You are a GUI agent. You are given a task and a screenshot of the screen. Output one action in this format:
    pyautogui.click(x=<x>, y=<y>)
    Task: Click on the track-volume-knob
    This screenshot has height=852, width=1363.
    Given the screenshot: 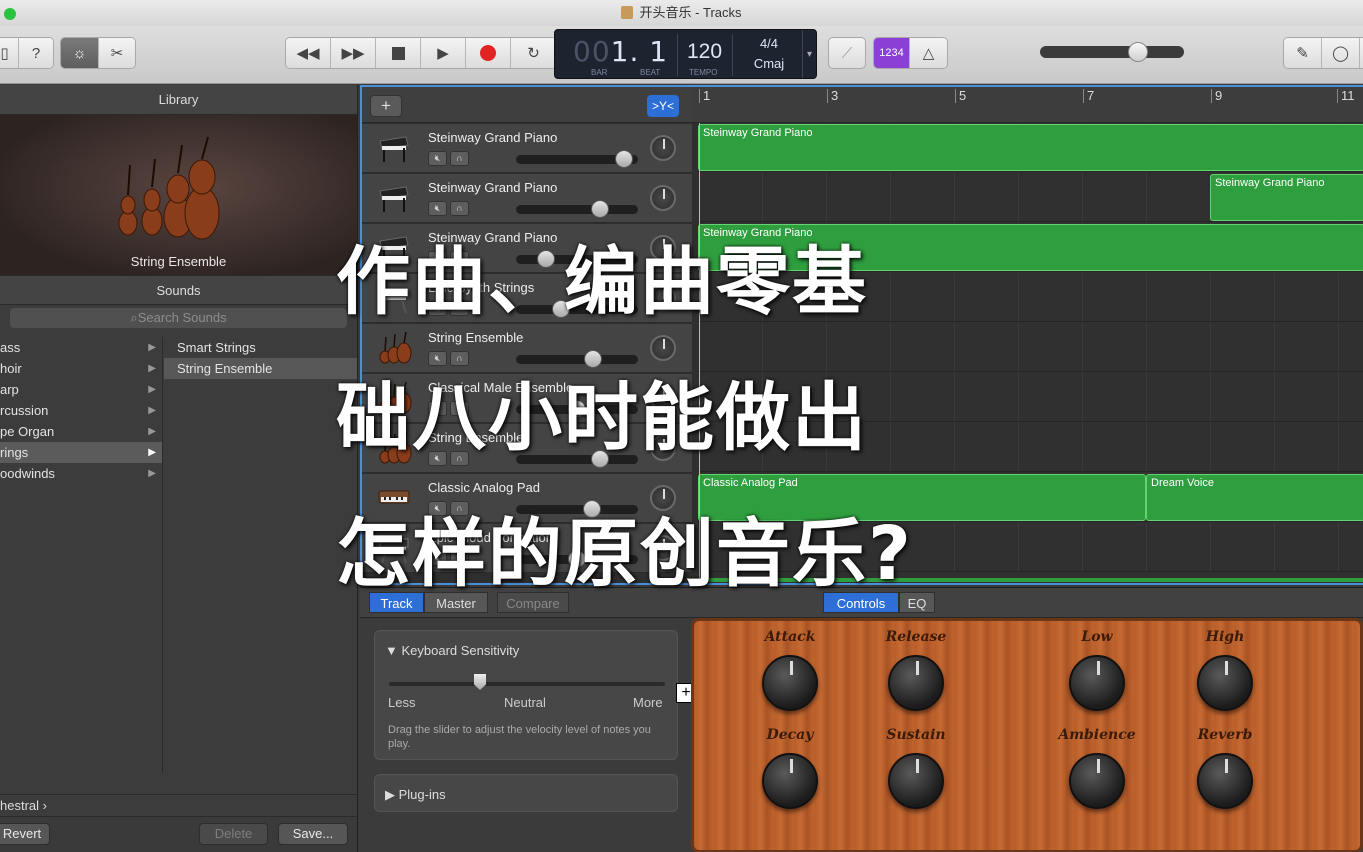 What is the action you would take?
    pyautogui.click(x=624, y=159)
    